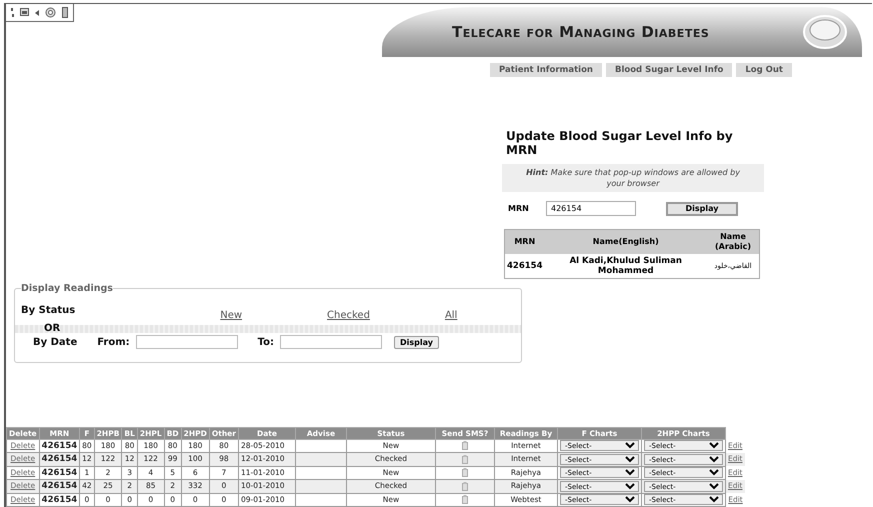 The width and height of the screenshot is (873, 507). Describe the element at coordinates (825, 32) in the screenshot. I see `disc-icon` at that location.